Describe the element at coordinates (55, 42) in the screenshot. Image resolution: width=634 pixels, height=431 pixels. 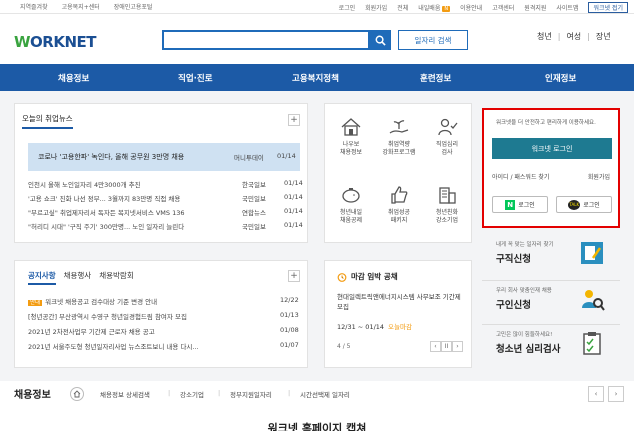
I see `worknet-logo: WORKNET` at that location.